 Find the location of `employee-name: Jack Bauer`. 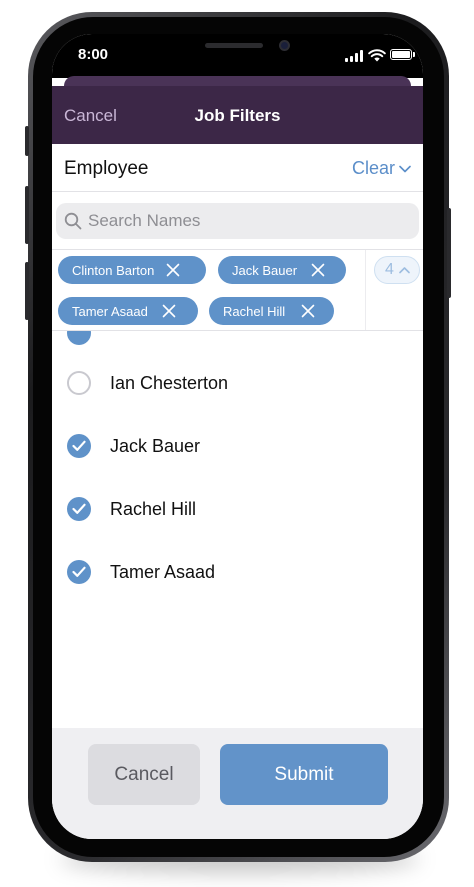

employee-name: Jack Bauer is located at coordinates (155, 446).